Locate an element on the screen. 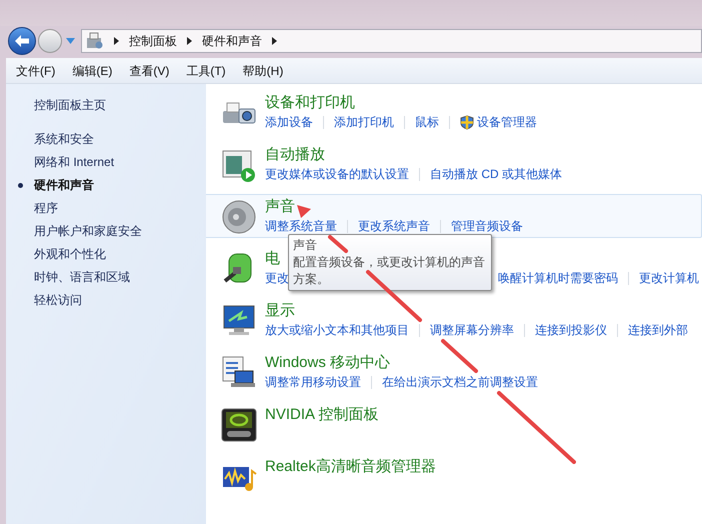 Image resolution: width=702 pixels, height=524 pixels. sidebar-item: 网络和 Internet is located at coordinates (74, 162).